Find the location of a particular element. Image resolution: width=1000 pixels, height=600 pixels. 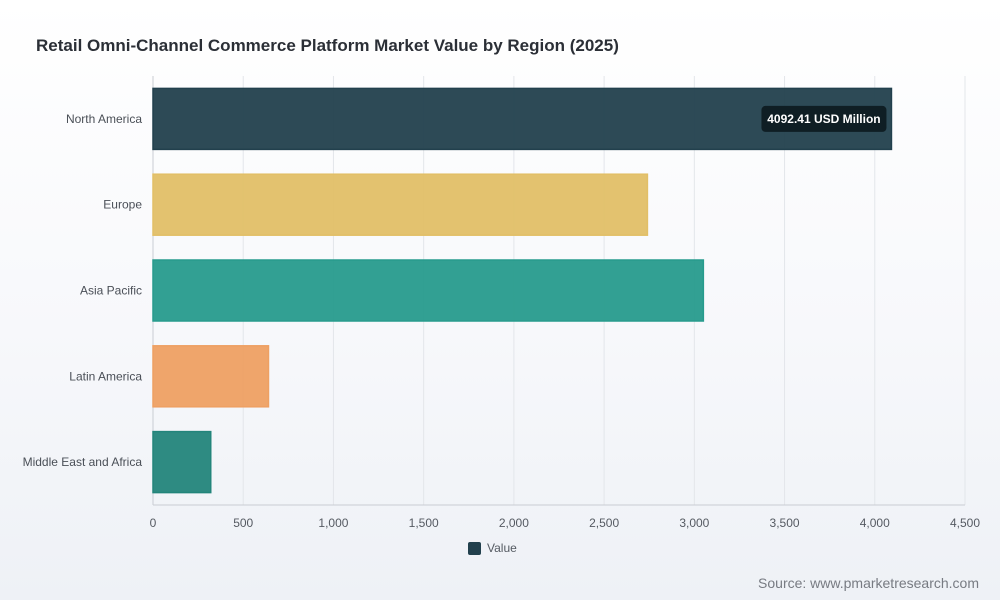

x-tick-label: 0 is located at coordinates (153, 523).